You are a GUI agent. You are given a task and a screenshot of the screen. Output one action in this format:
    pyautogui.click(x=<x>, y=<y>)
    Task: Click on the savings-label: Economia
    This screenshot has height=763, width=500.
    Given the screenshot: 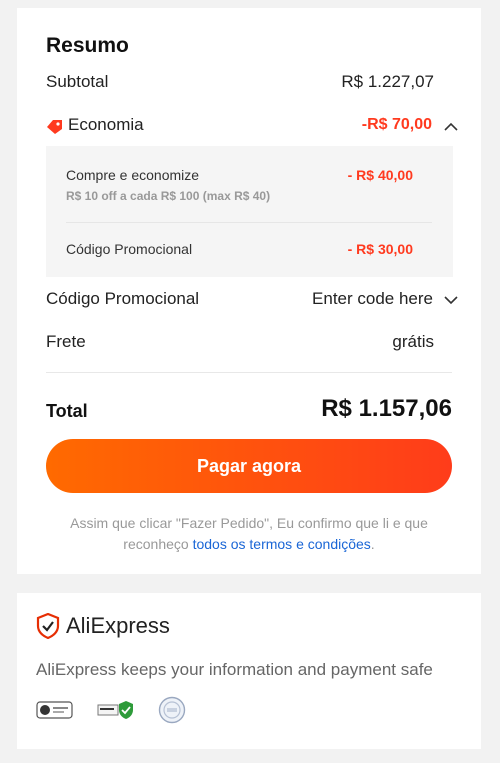 What is the action you would take?
    pyautogui.click(x=106, y=125)
    